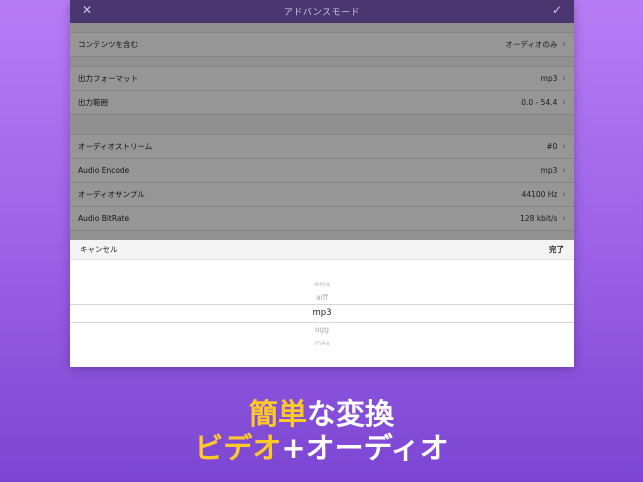 The width and height of the screenshot is (643, 482). Describe the element at coordinates (322, 171) in the screenshot. I see `setting-row-audio-encode: Audio Encode mp3 ›` at that location.